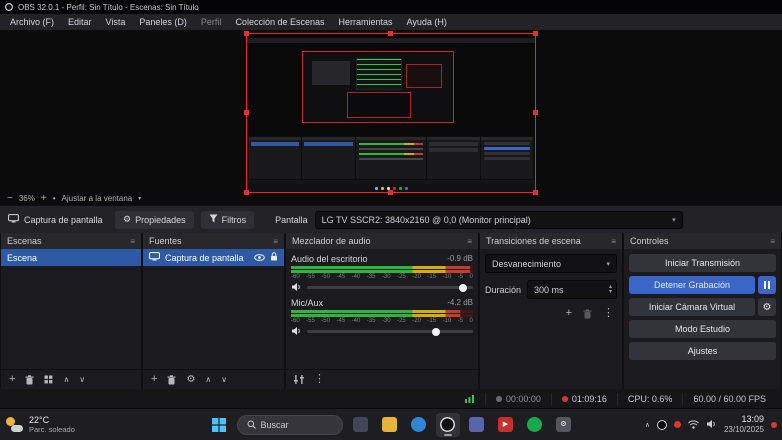 The width and height of the screenshot is (782, 440). Describe the element at coordinates (116, 22) in the screenshot. I see `menu-vista: Vista` at that location.